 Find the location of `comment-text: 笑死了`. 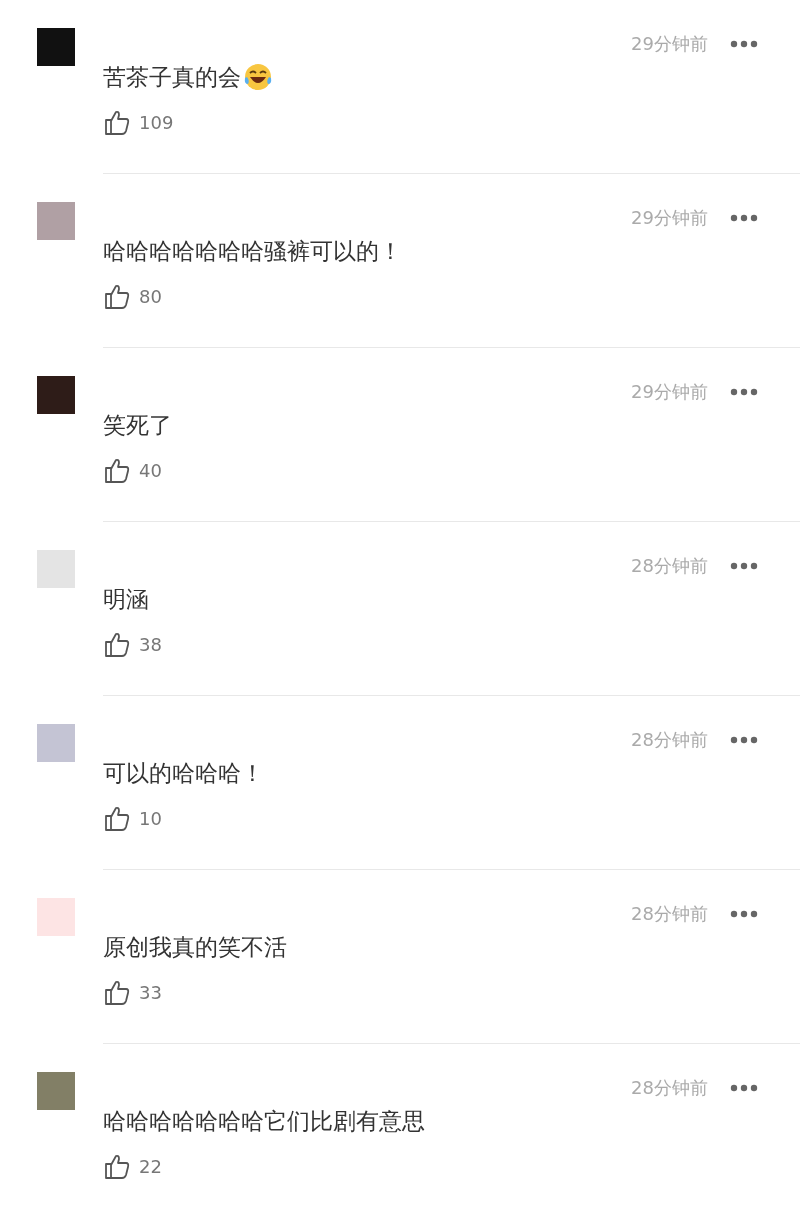

comment-text: 笑死了 is located at coordinates (137, 425).